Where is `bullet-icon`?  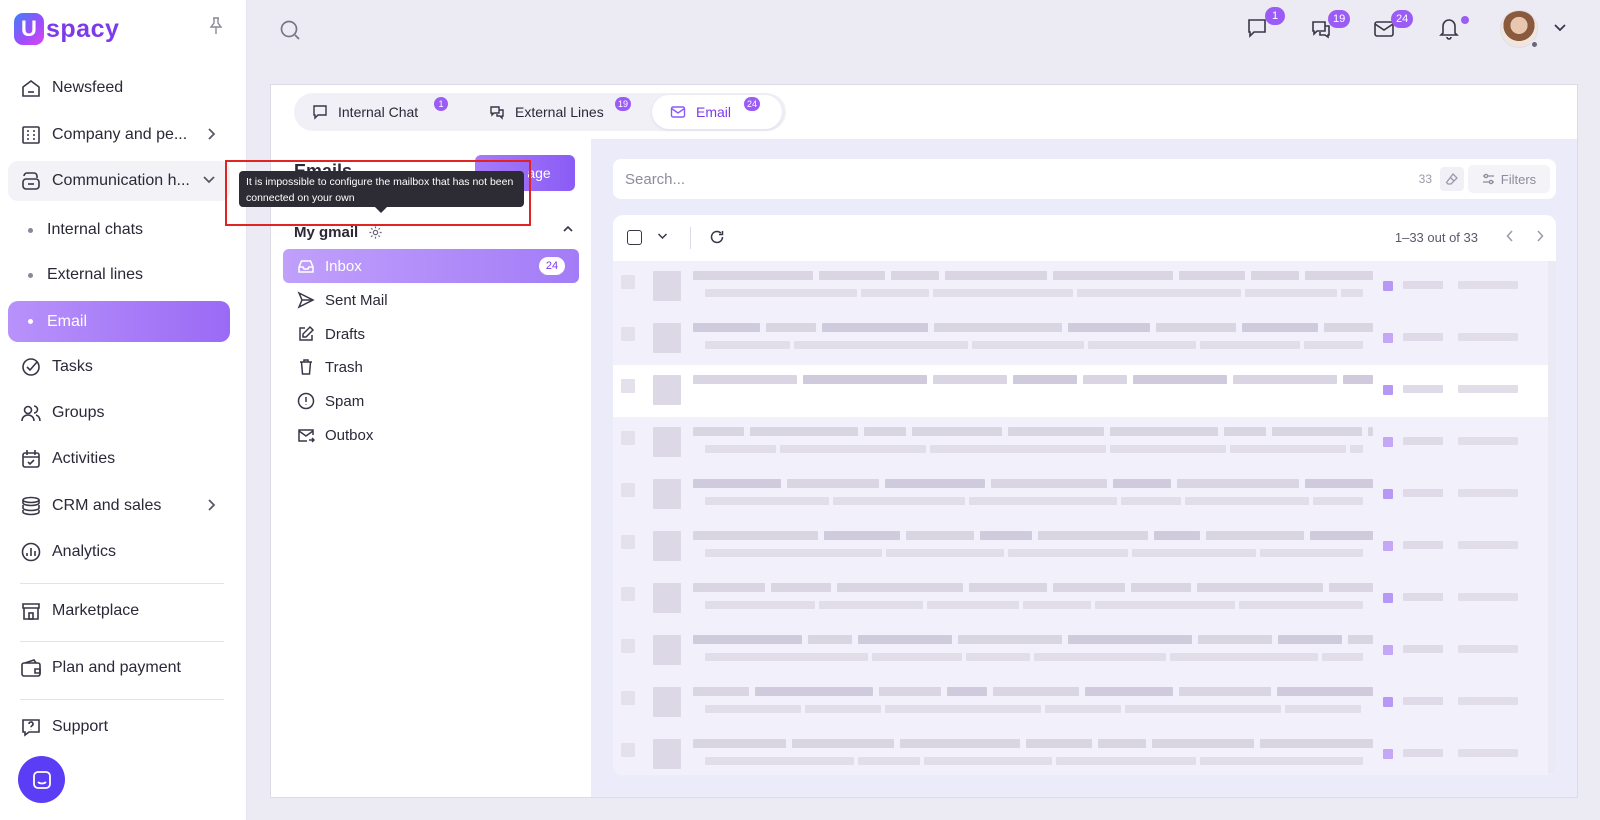 bullet-icon is located at coordinates (30, 230).